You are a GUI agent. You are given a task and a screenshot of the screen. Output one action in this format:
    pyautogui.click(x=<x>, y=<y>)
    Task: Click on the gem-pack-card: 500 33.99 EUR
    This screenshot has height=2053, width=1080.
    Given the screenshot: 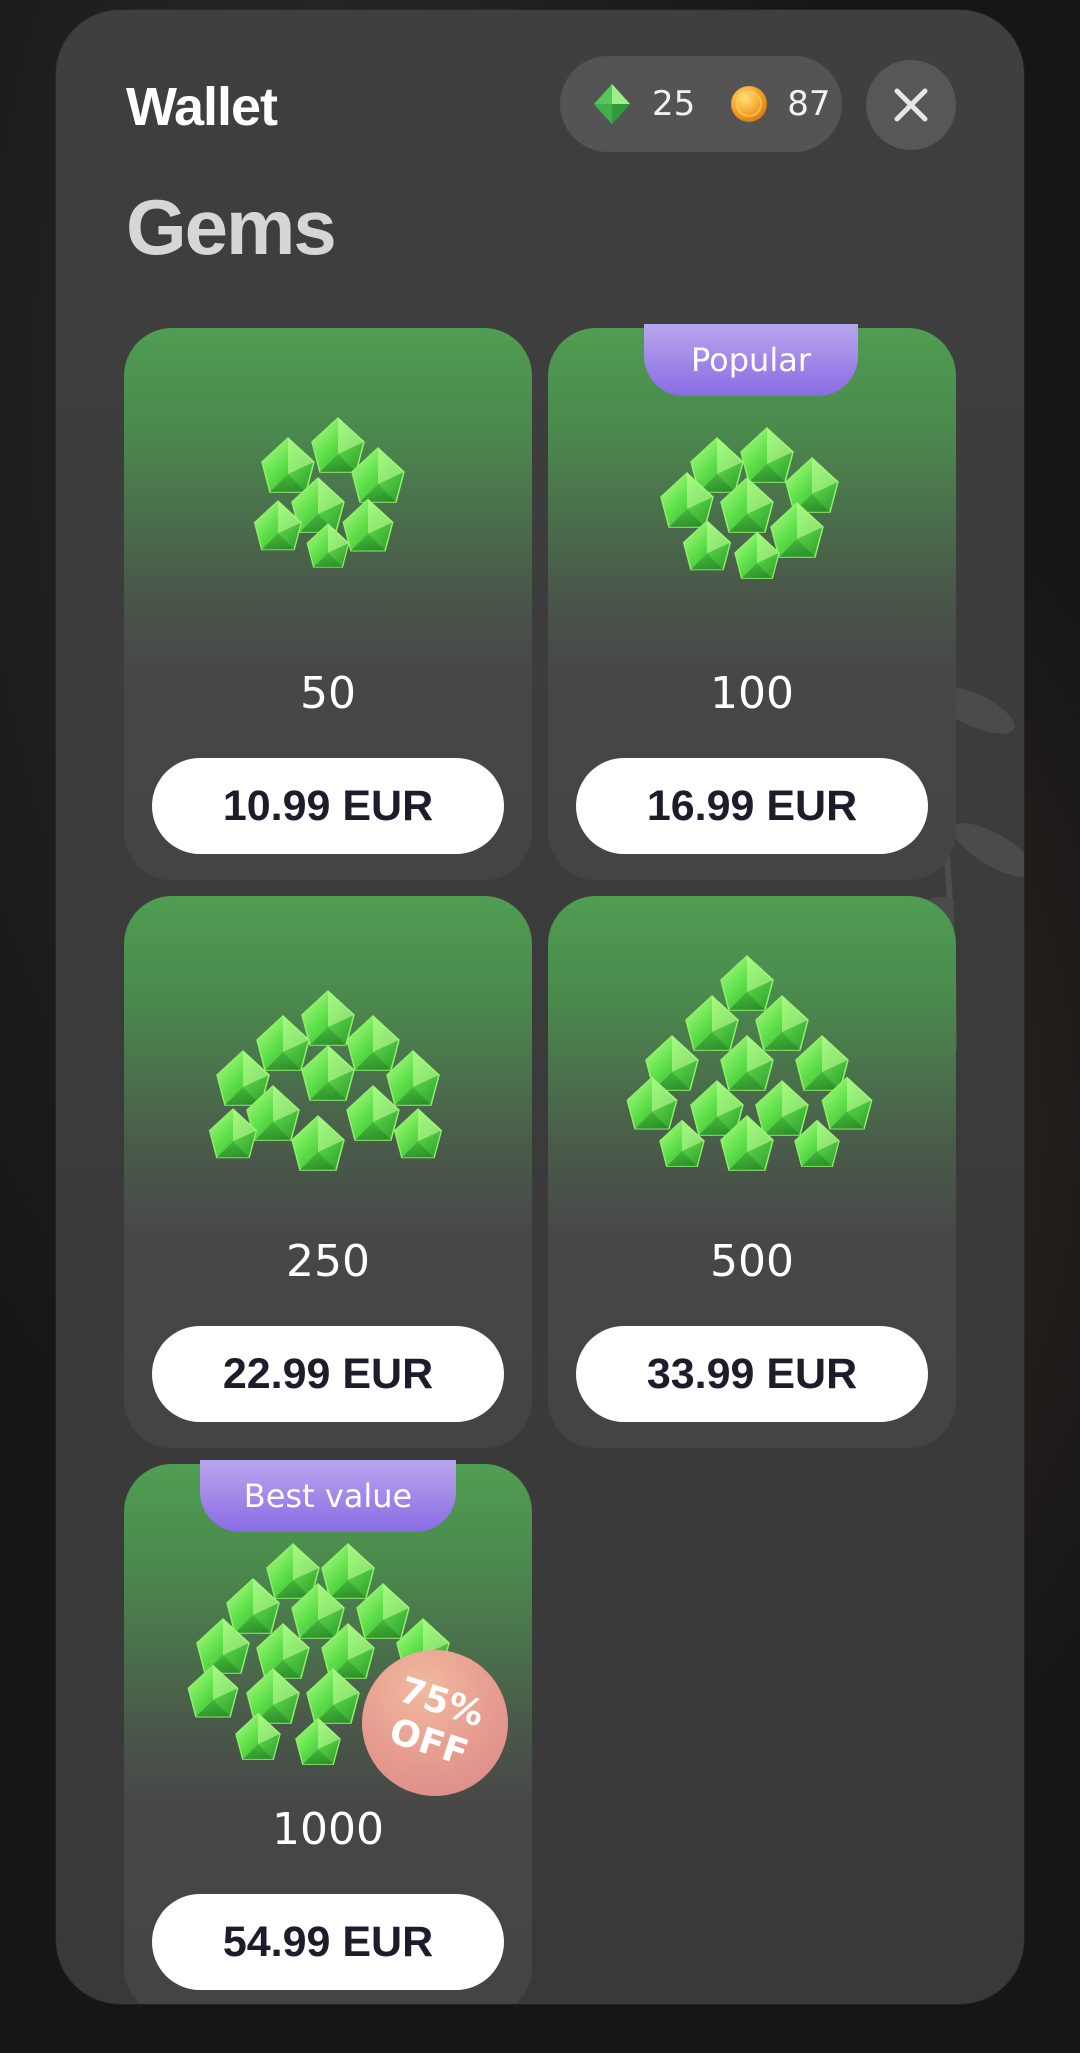 What is the action you would take?
    pyautogui.click(x=752, y=1172)
    